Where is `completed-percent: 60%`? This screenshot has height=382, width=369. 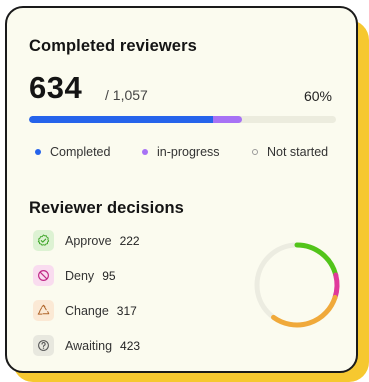 completed-percent: 60% is located at coordinates (317, 96).